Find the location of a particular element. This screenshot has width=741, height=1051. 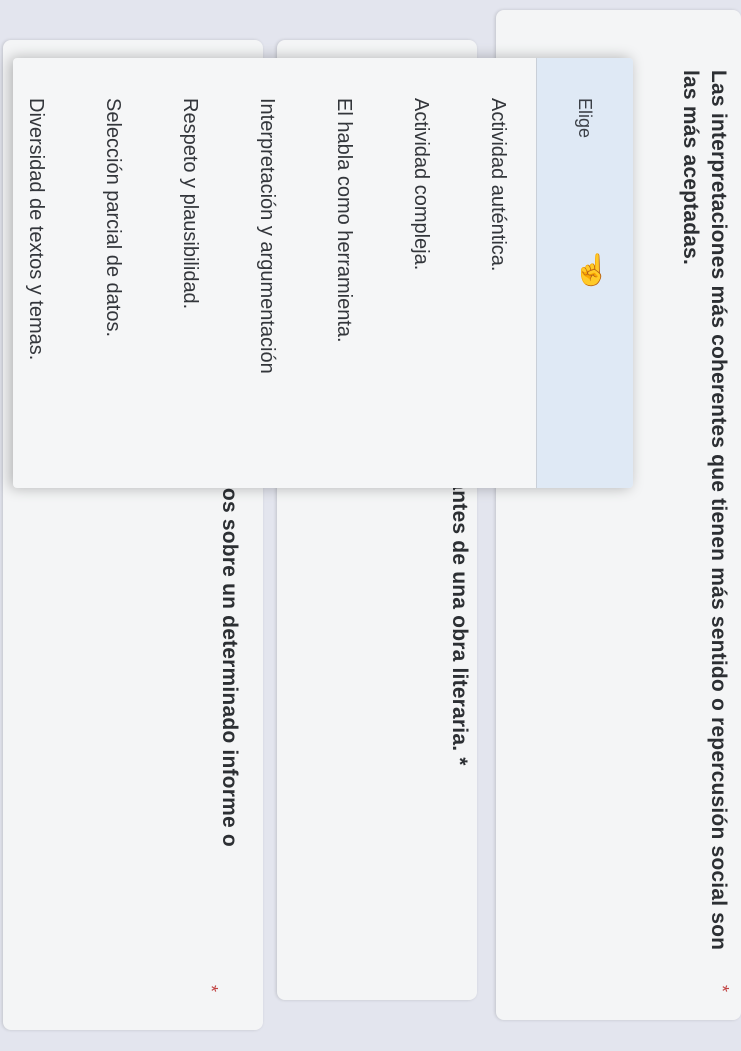

question-3-text: ivos sobre un determinado informe o is located at coordinates (229, 658).